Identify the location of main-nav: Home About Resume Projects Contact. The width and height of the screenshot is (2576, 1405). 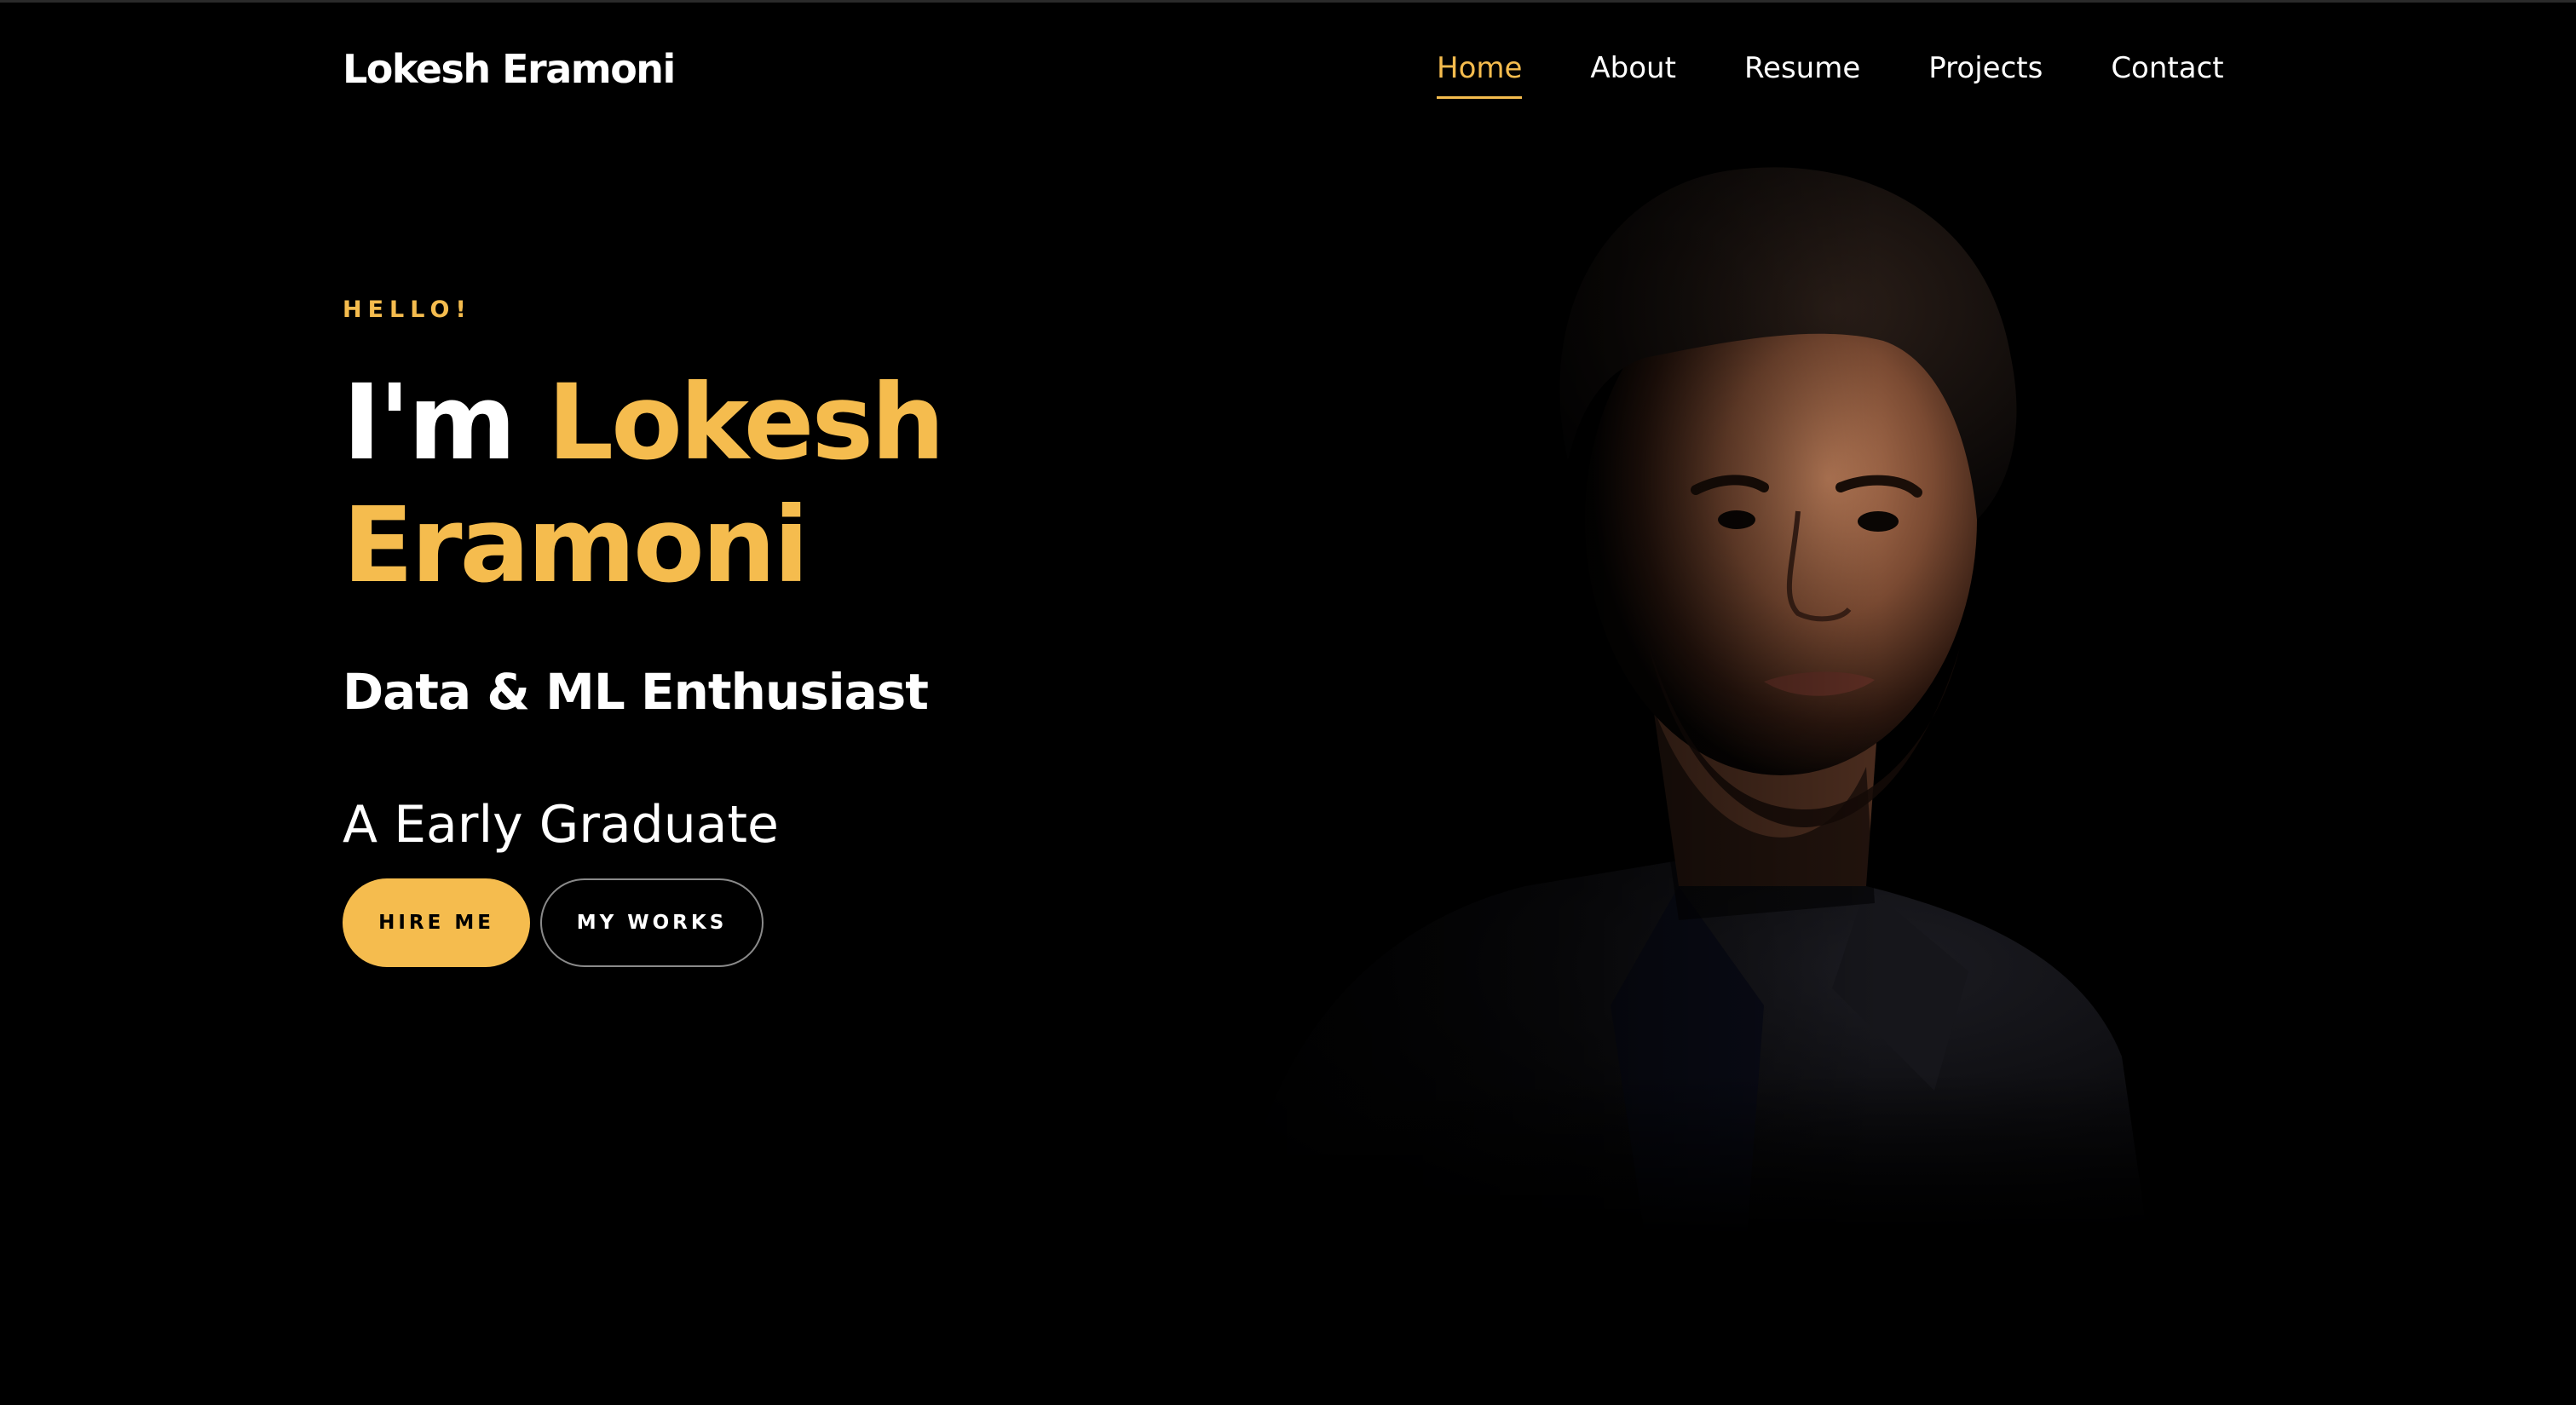
(1830, 71).